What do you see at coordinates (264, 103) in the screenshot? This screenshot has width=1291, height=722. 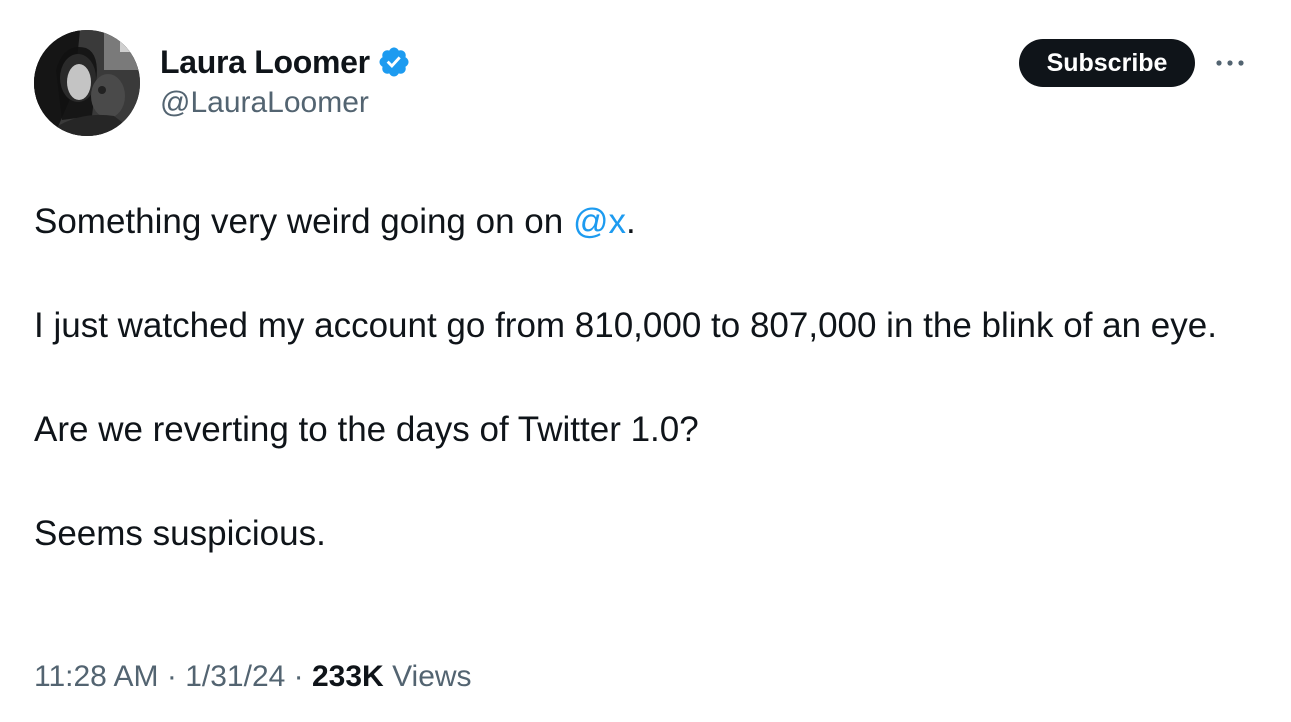 I see `author-handle: @LauraLoomer` at bounding box center [264, 103].